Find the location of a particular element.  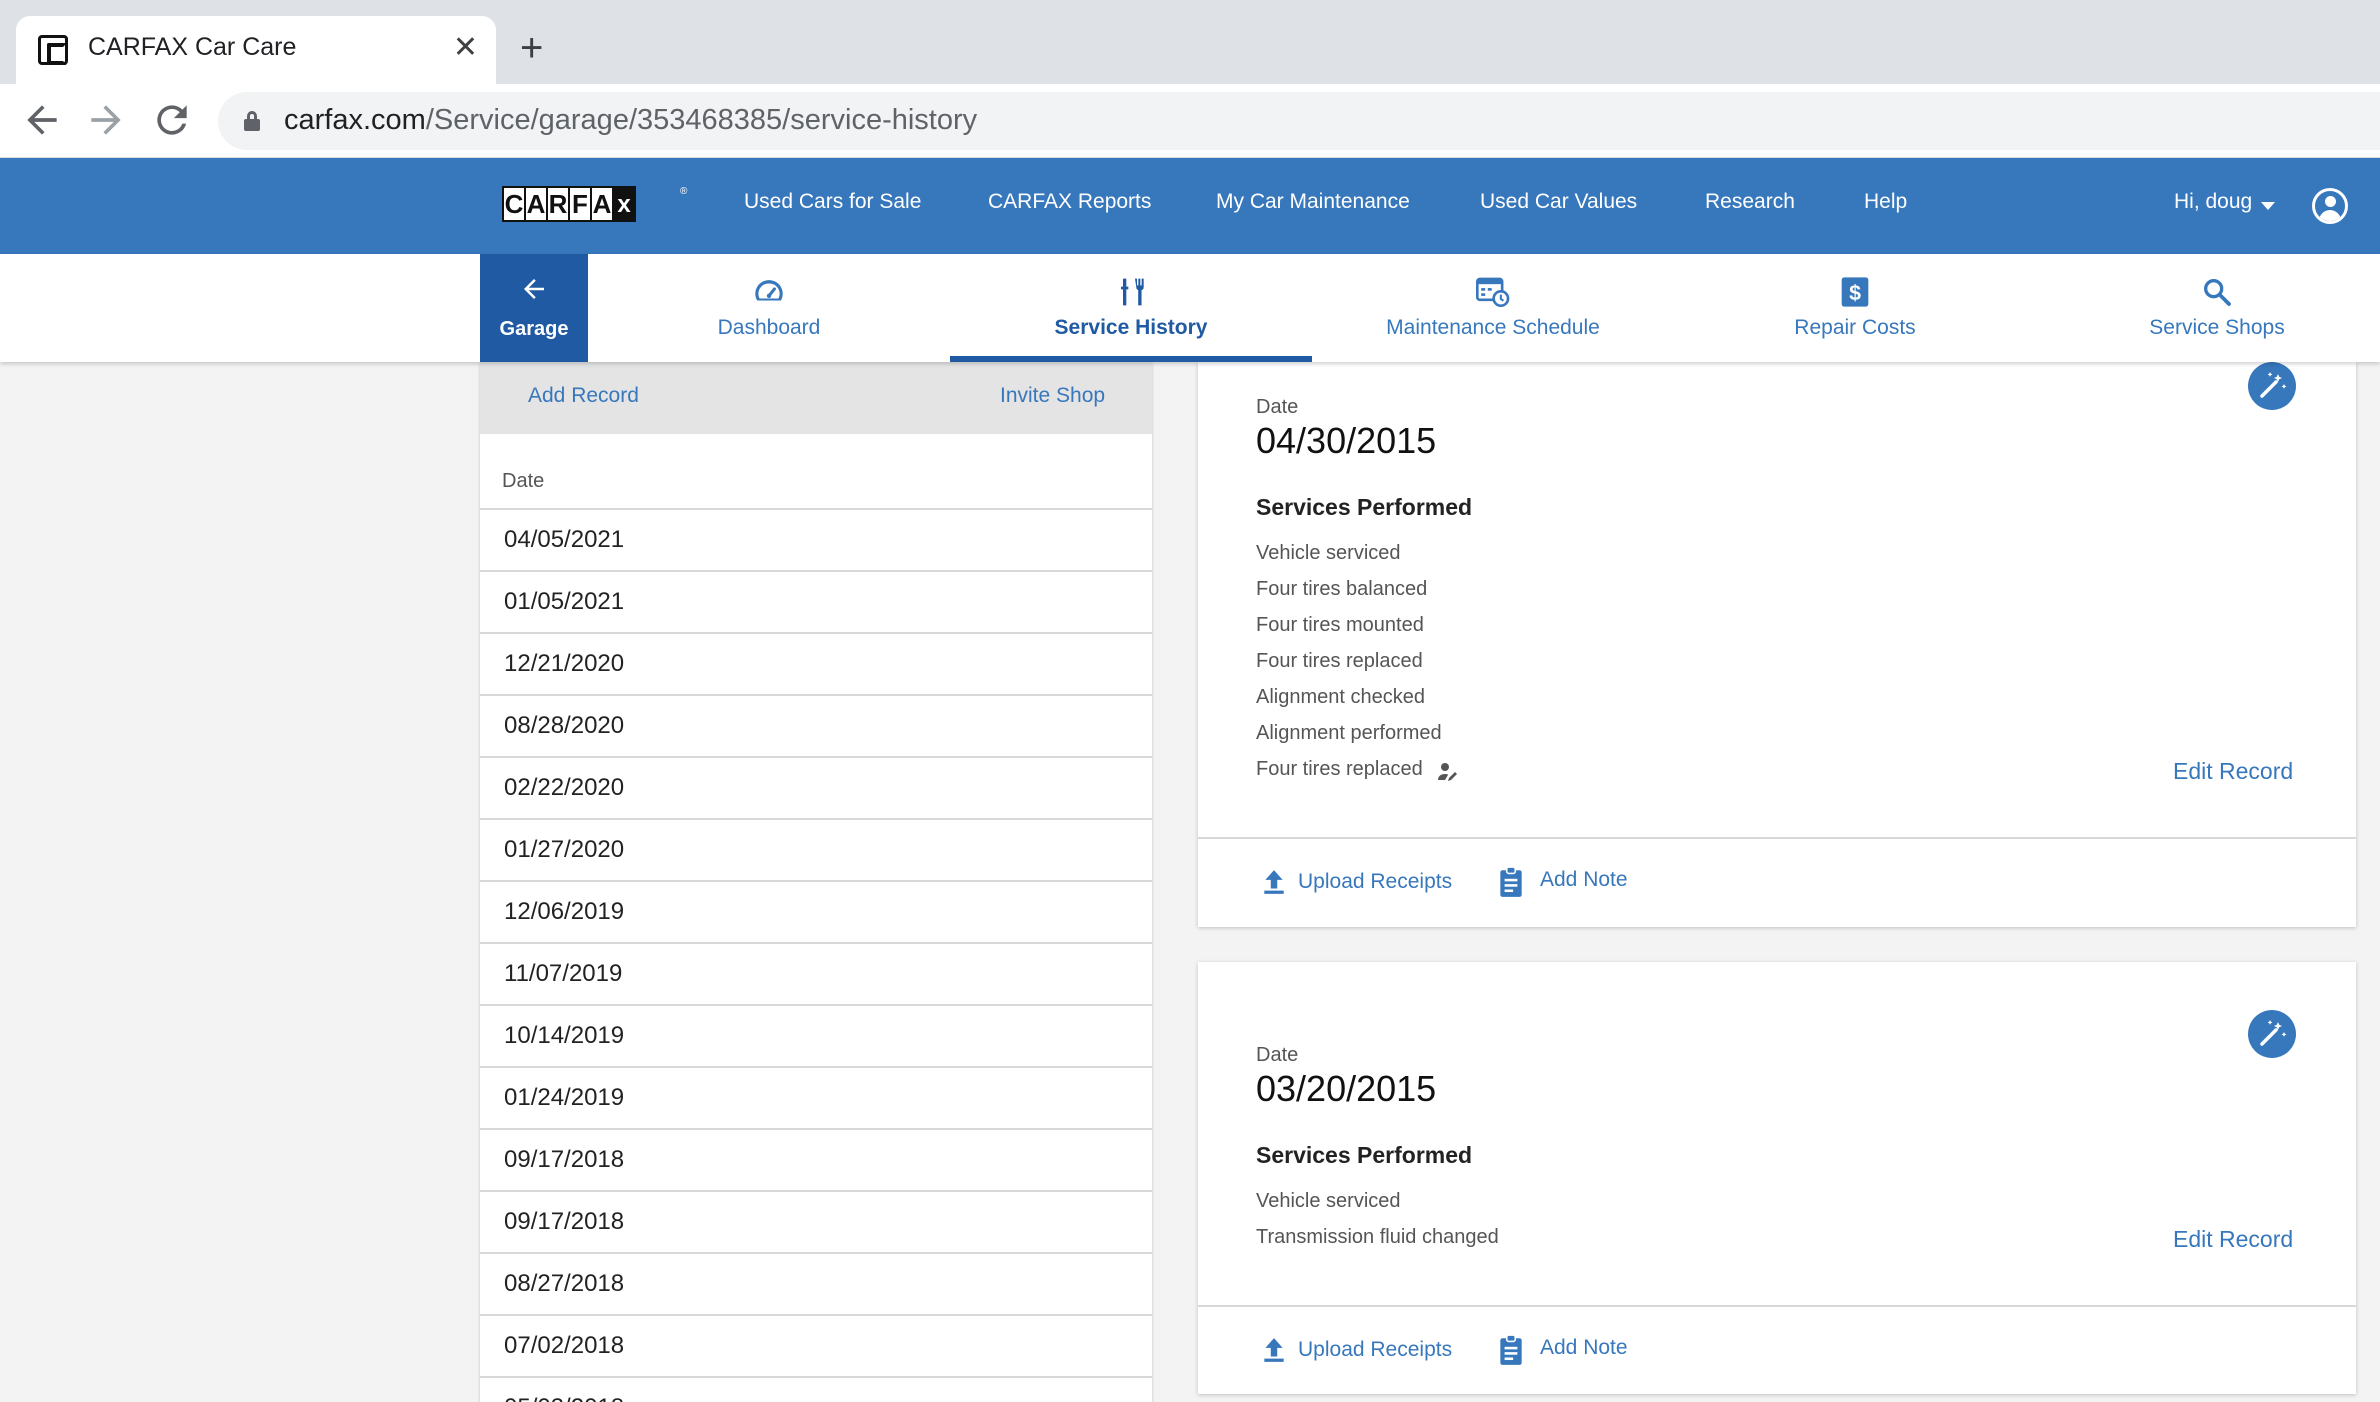

tab-label: Service History is located at coordinates (1131, 327).